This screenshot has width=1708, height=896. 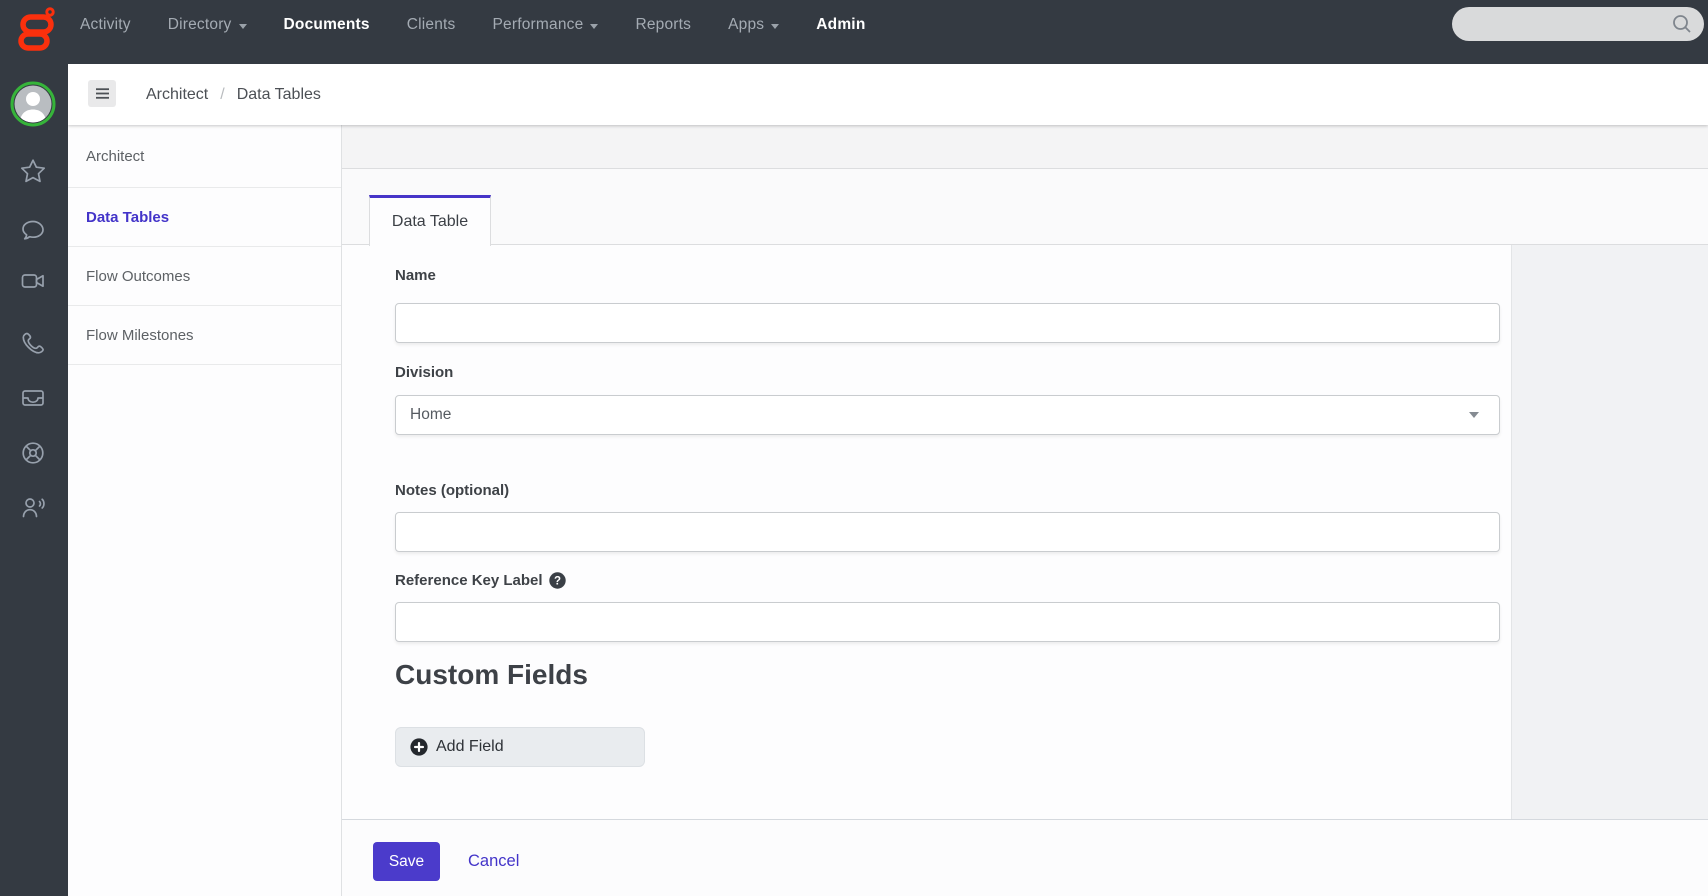 I want to click on nav-item-label: Documents, so click(x=326, y=24).